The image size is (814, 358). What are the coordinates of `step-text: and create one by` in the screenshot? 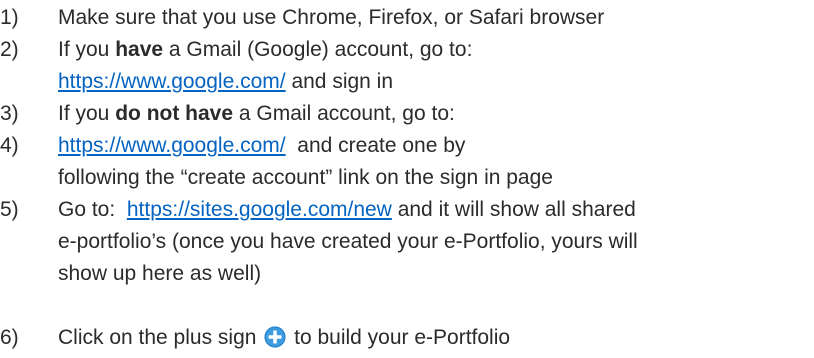 It's located at (375, 145).